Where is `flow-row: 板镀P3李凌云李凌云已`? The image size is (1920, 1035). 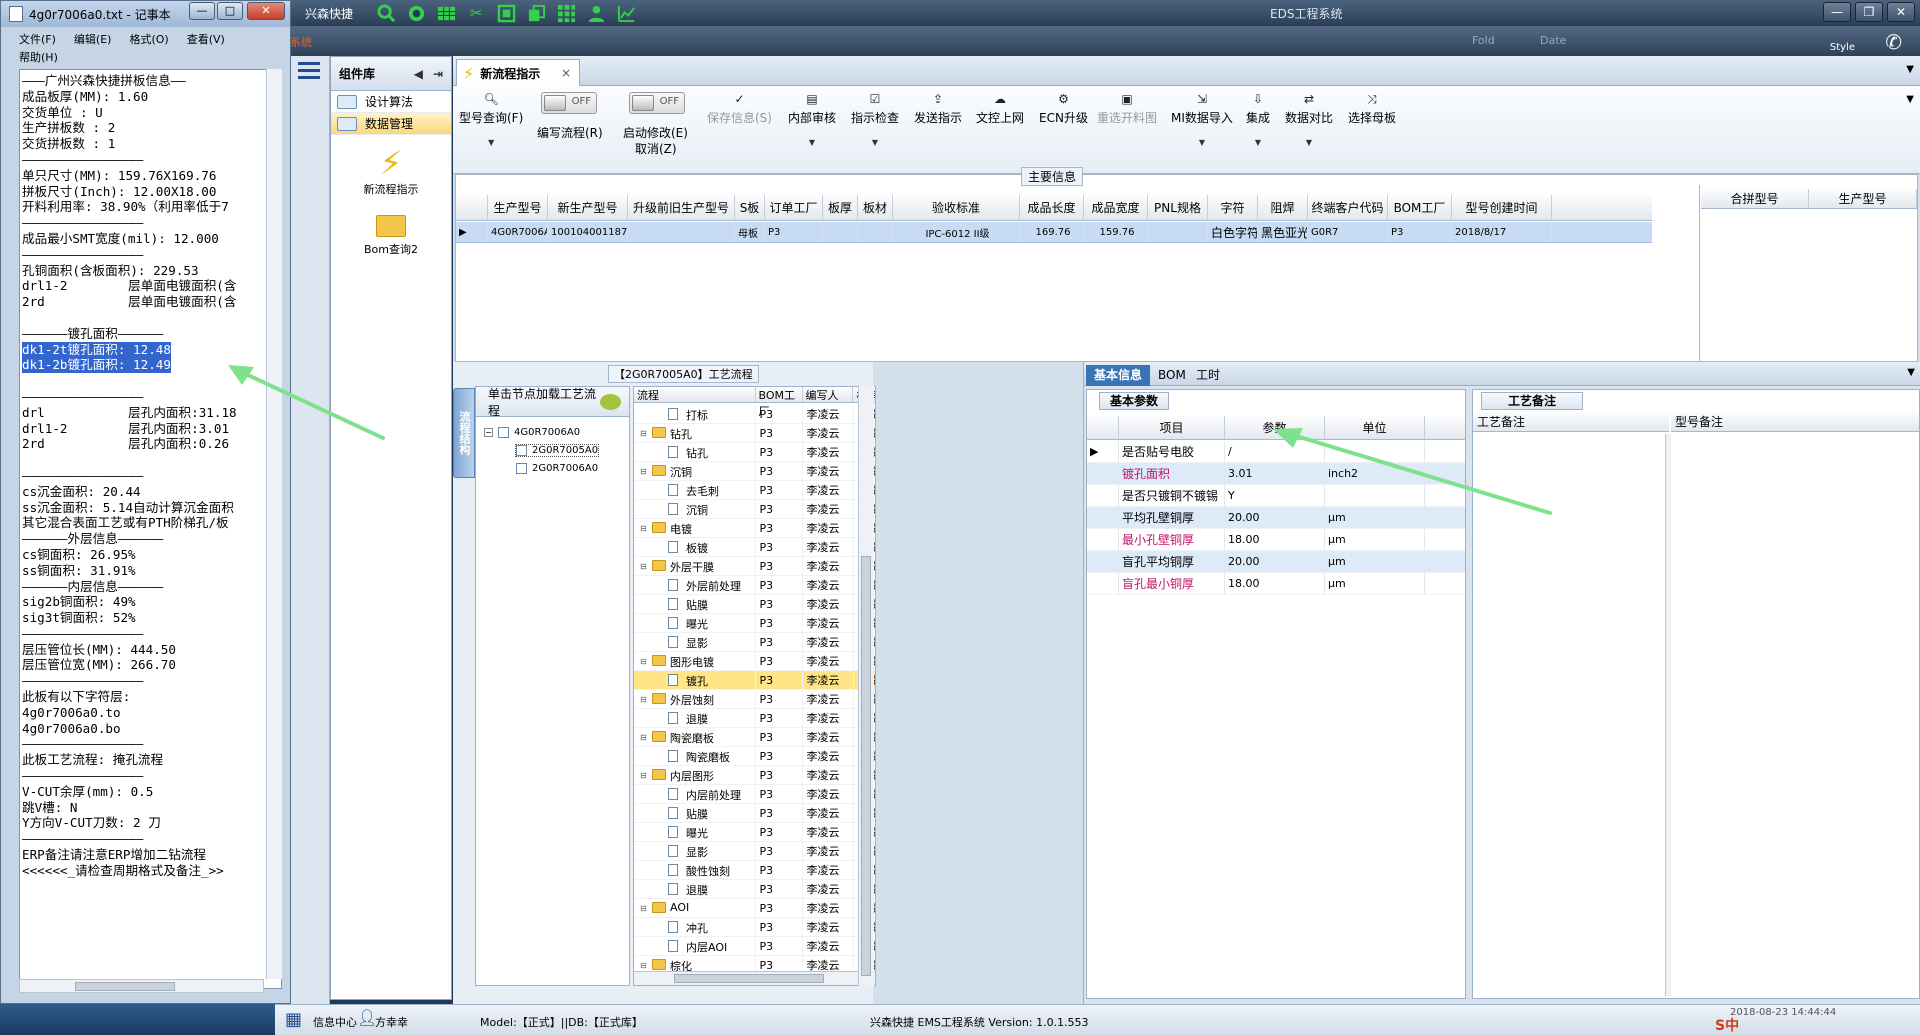 flow-row: 板镀P3李凌云李凌云已 is located at coordinates (754, 547).